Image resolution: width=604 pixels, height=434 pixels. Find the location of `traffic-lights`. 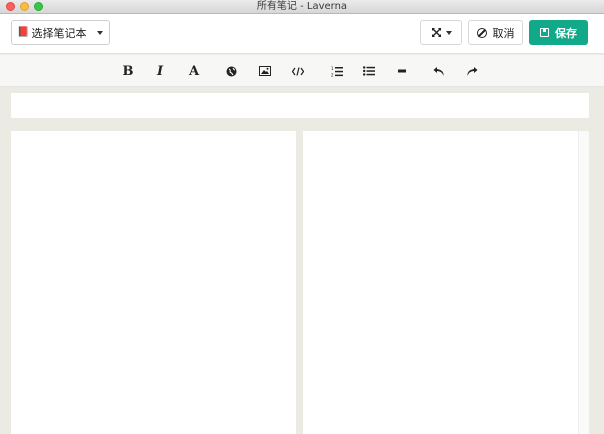

traffic-lights is located at coordinates (24, 6).